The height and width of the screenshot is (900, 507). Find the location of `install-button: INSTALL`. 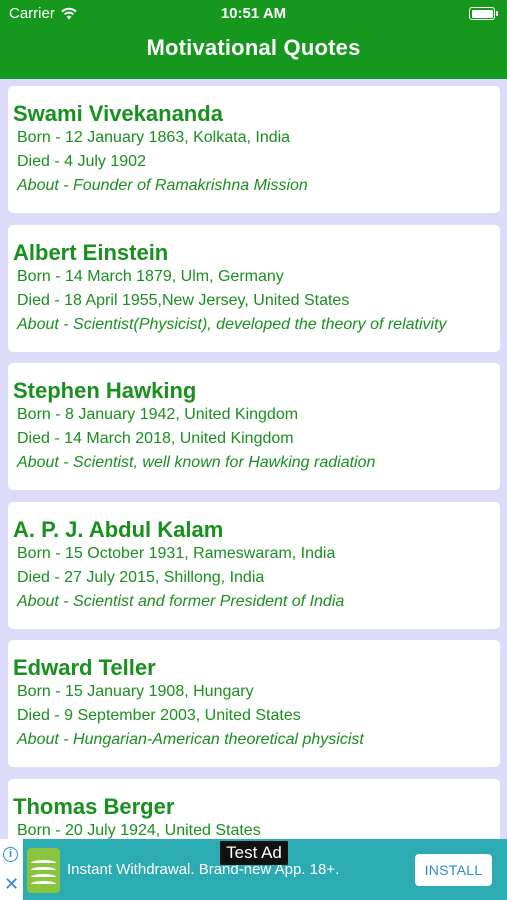

install-button: INSTALL is located at coordinates (453, 870).